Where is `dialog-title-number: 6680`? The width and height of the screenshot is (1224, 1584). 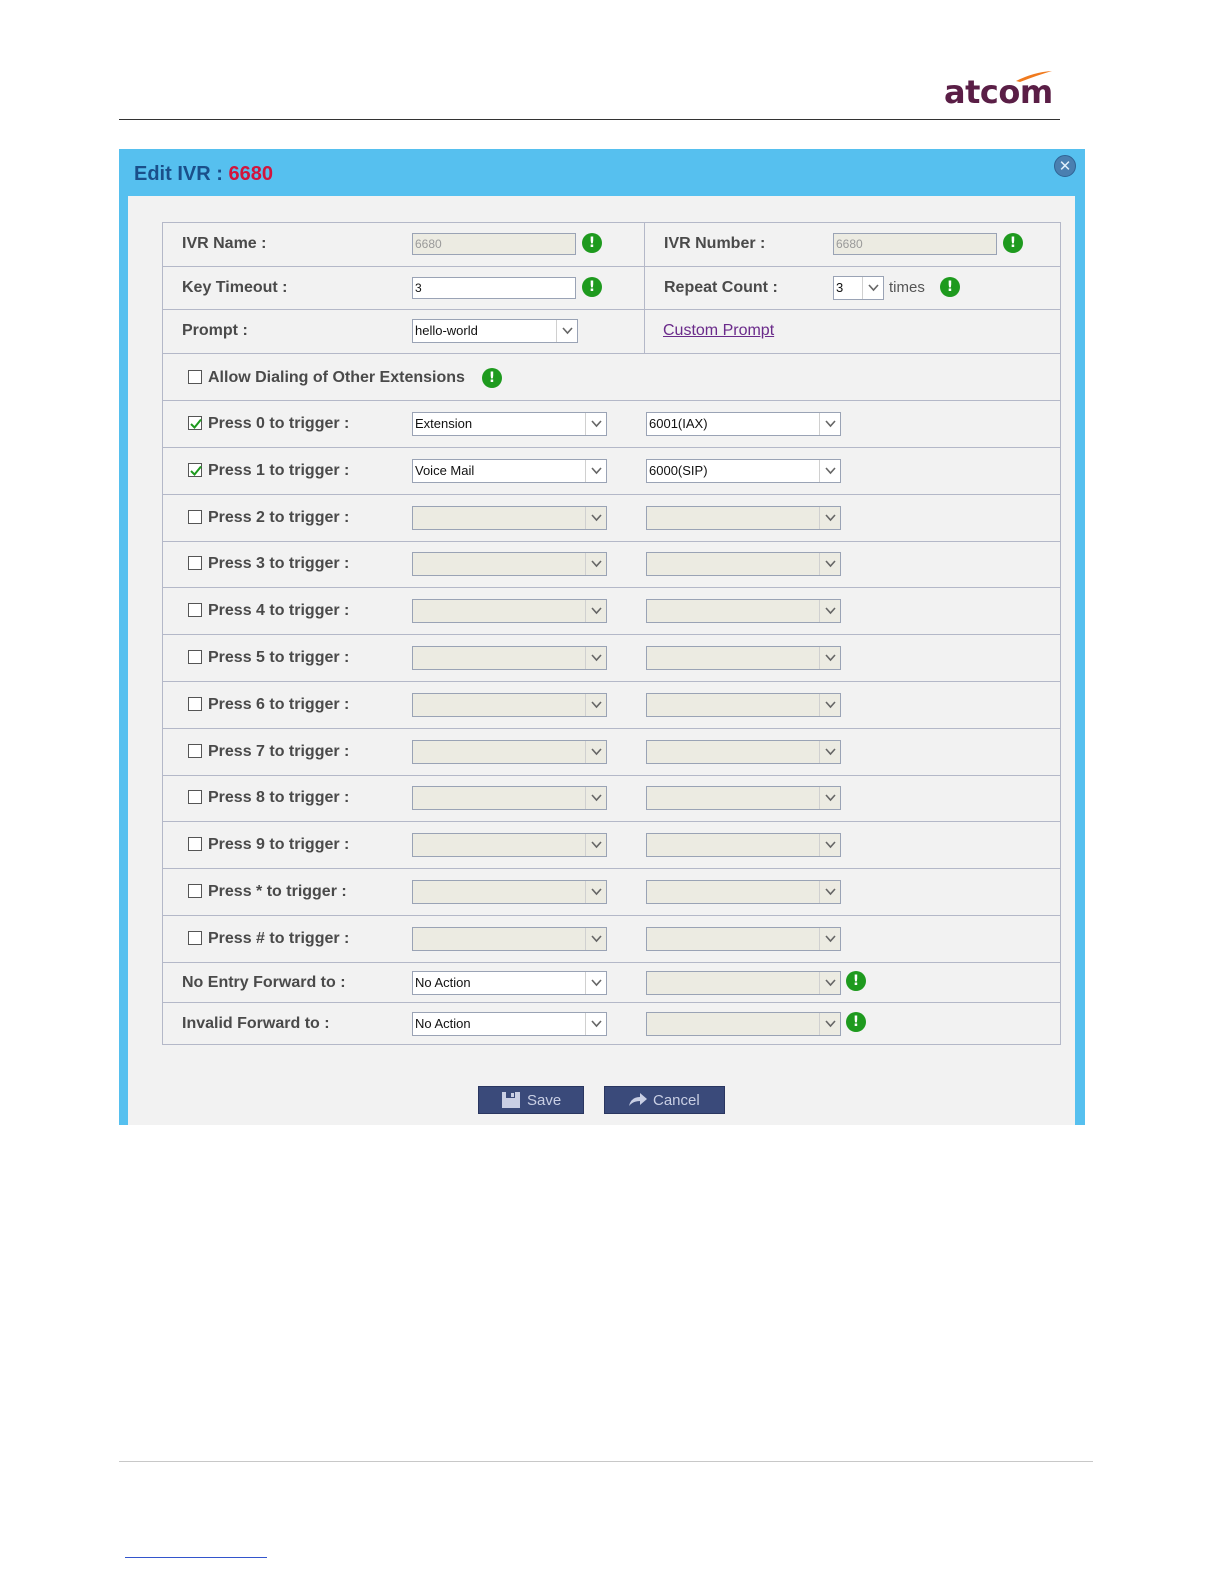
dialog-title-number: 6680 is located at coordinates (250, 174).